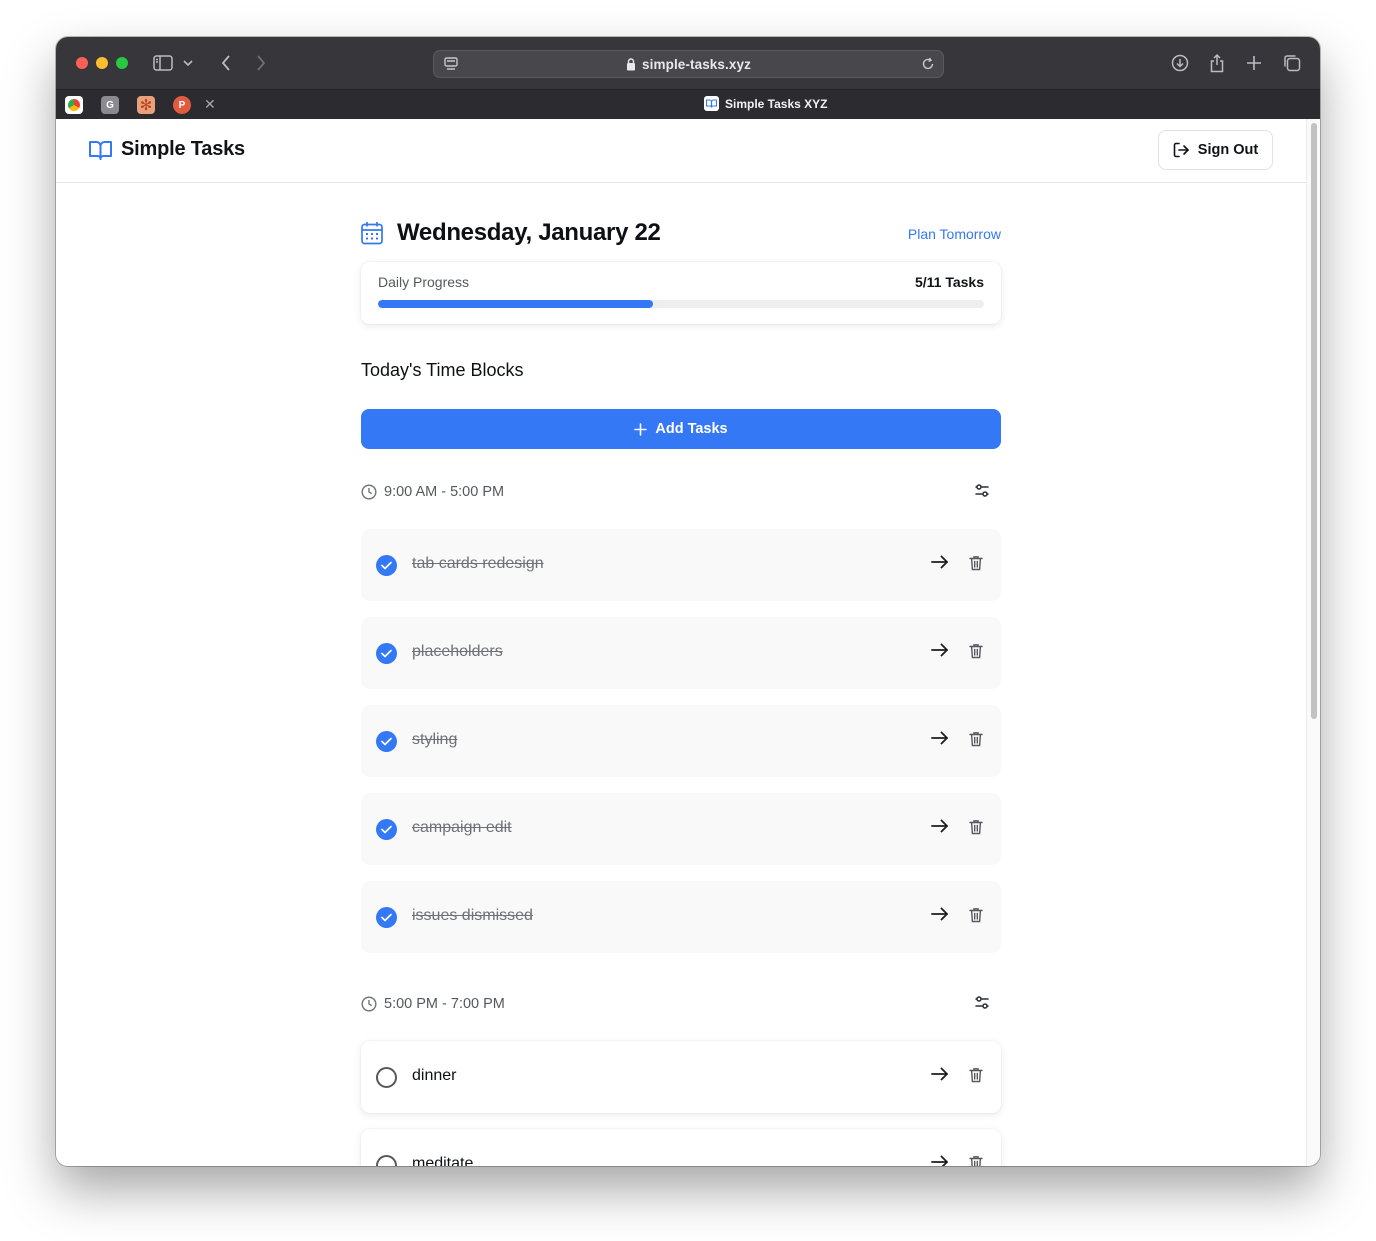 This screenshot has width=1376, height=1241. Describe the element at coordinates (681, 1004) in the screenshot. I see `time-block-header: 5:00 PM - 7:00 PM` at that location.